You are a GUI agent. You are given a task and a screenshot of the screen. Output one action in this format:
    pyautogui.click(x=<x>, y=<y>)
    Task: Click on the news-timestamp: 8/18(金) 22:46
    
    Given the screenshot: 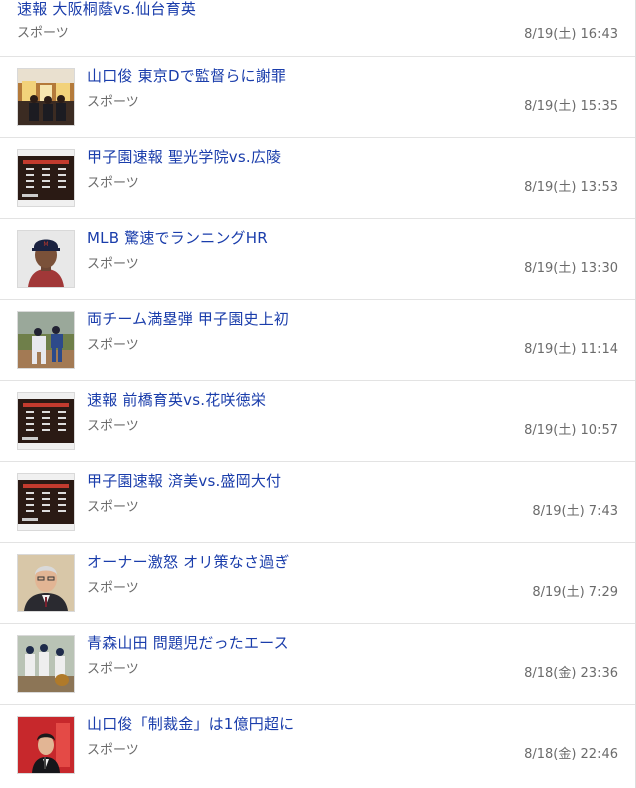 What is the action you would take?
    pyautogui.click(x=571, y=754)
    